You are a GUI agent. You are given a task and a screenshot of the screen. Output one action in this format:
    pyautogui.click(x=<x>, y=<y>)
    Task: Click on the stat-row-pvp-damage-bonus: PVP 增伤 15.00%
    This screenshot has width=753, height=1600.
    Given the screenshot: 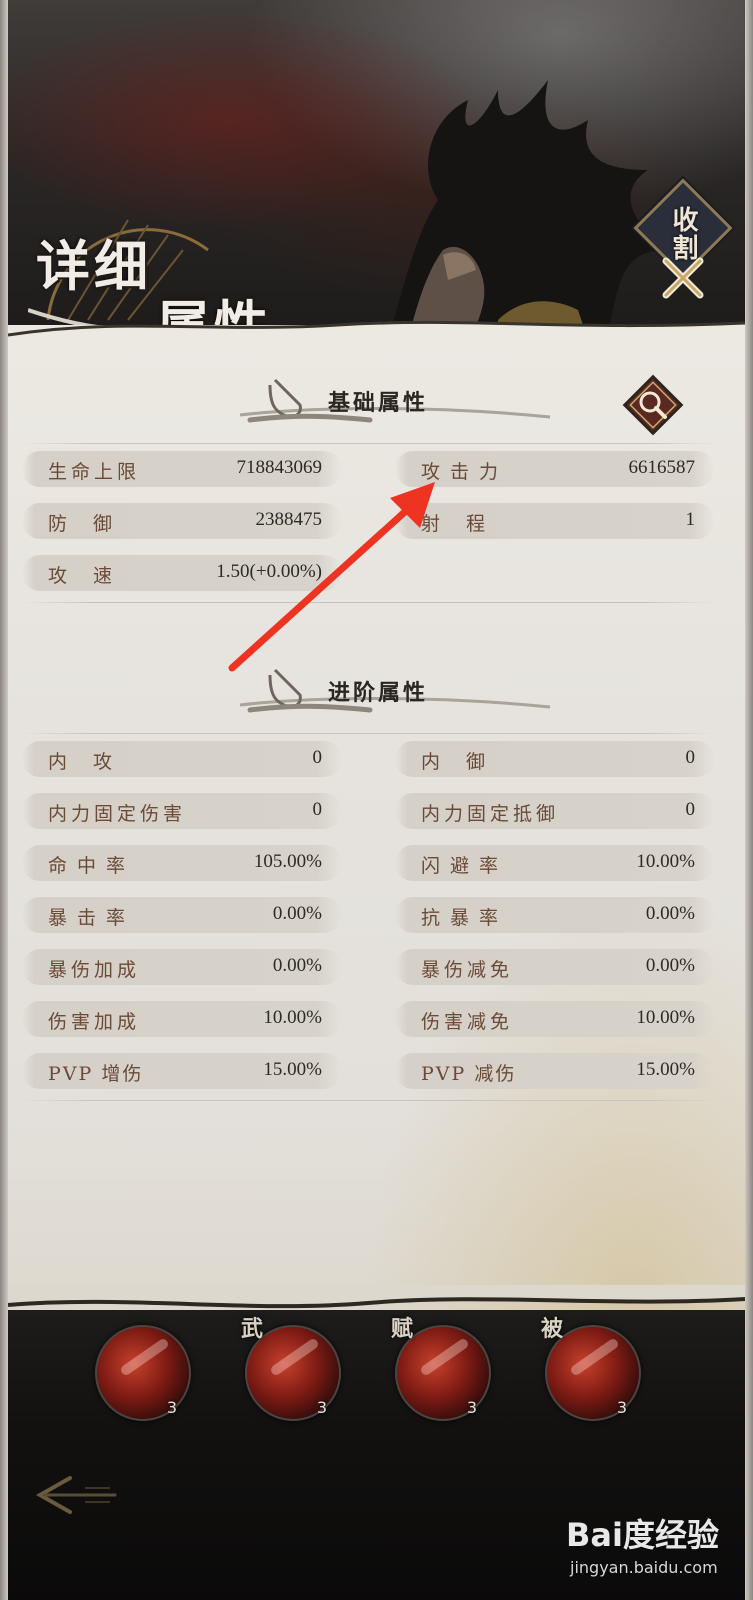 What is the action you would take?
    pyautogui.click(x=182, y=1071)
    